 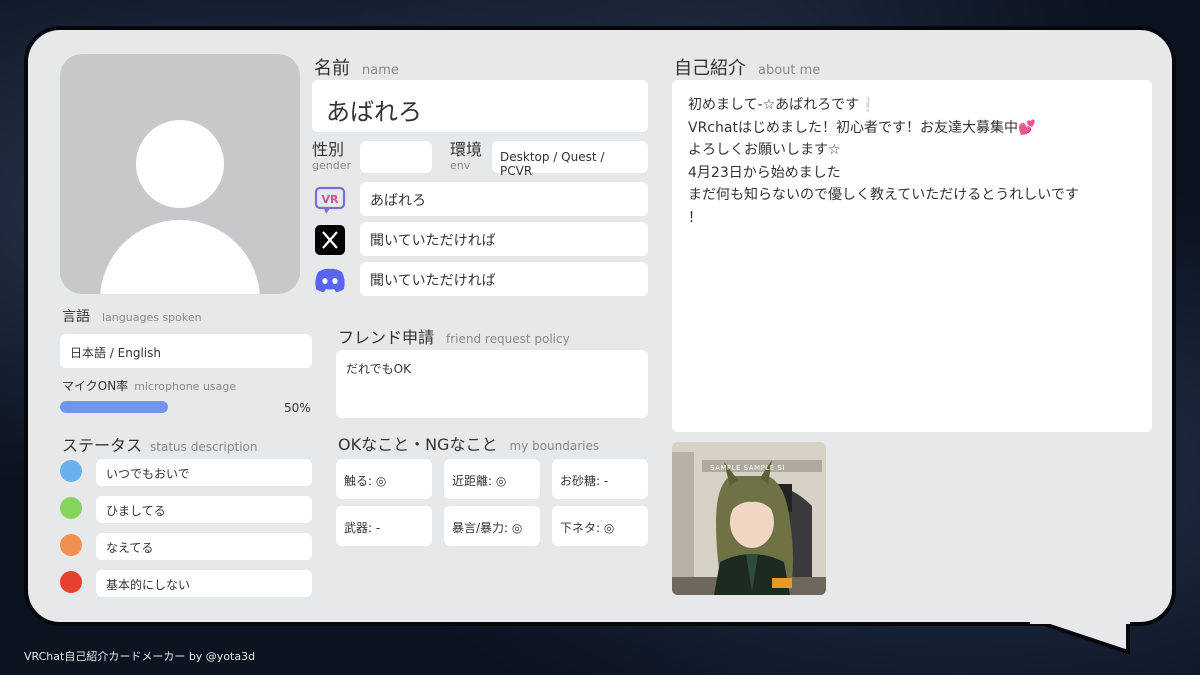 What do you see at coordinates (114, 407) in the screenshot?
I see `mic-bar-fill` at bounding box center [114, 407].